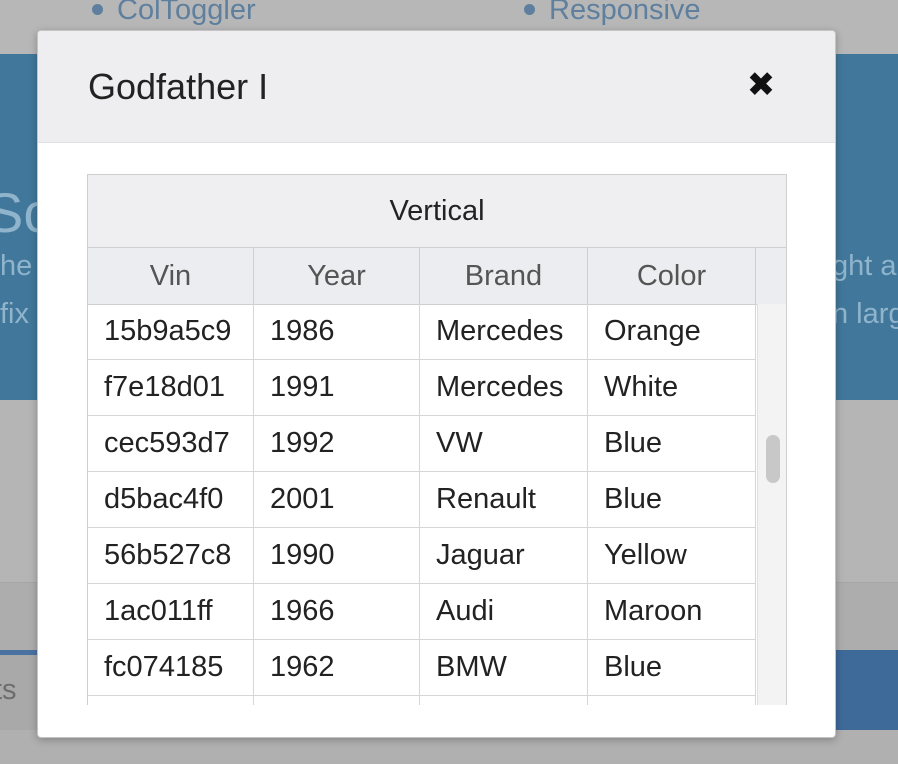 Image resolution: width=898 pixels, height=764 pixels. Describe the element at coordinates (171, 276) in the screenshot. I see `column-header-vin: Vin` at that location.